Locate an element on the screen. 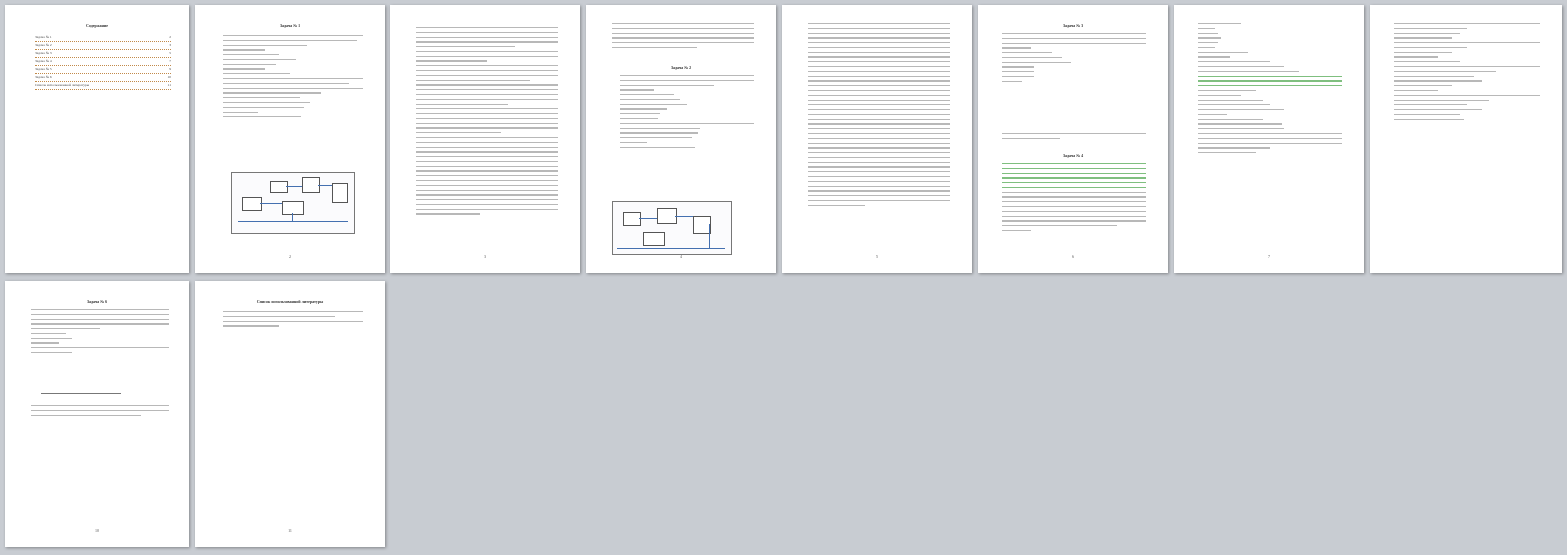 Image resolution: width=1567 pixels, height=555 pixels. page-references: Список использованной литературы 11 is located at coordinates (290, 414).